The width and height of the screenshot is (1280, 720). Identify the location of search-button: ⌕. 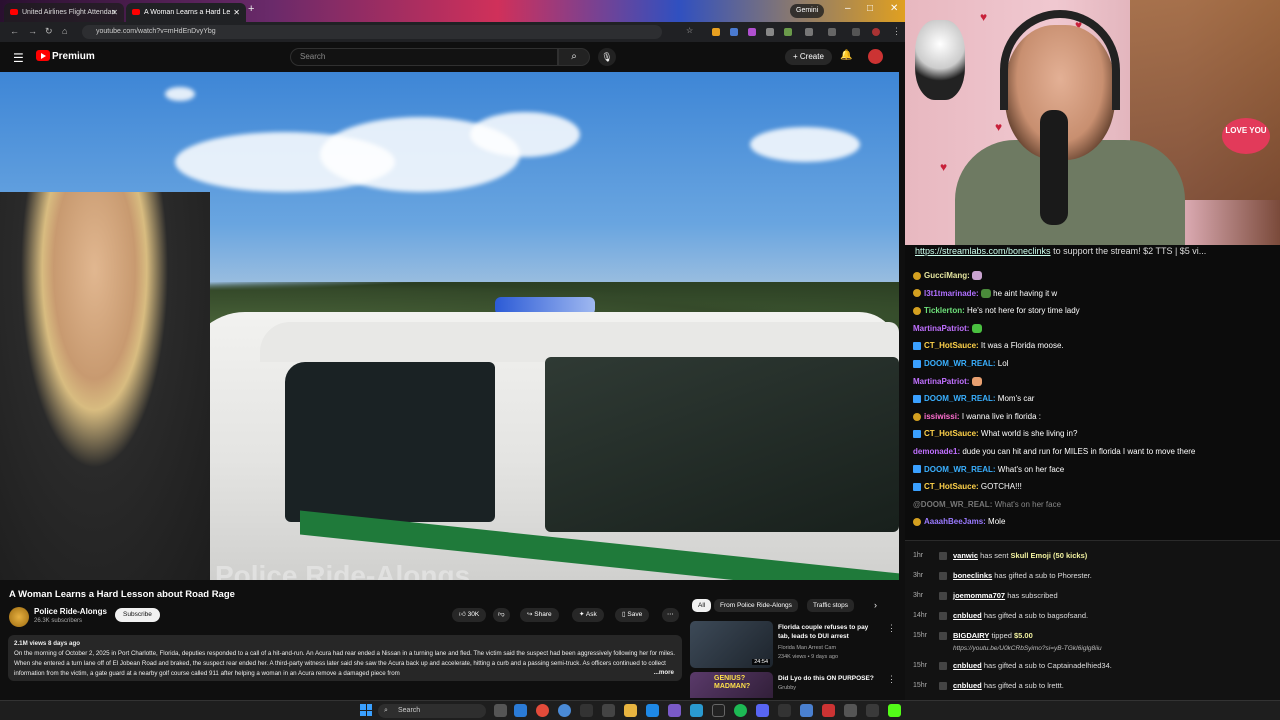
(574, 57).